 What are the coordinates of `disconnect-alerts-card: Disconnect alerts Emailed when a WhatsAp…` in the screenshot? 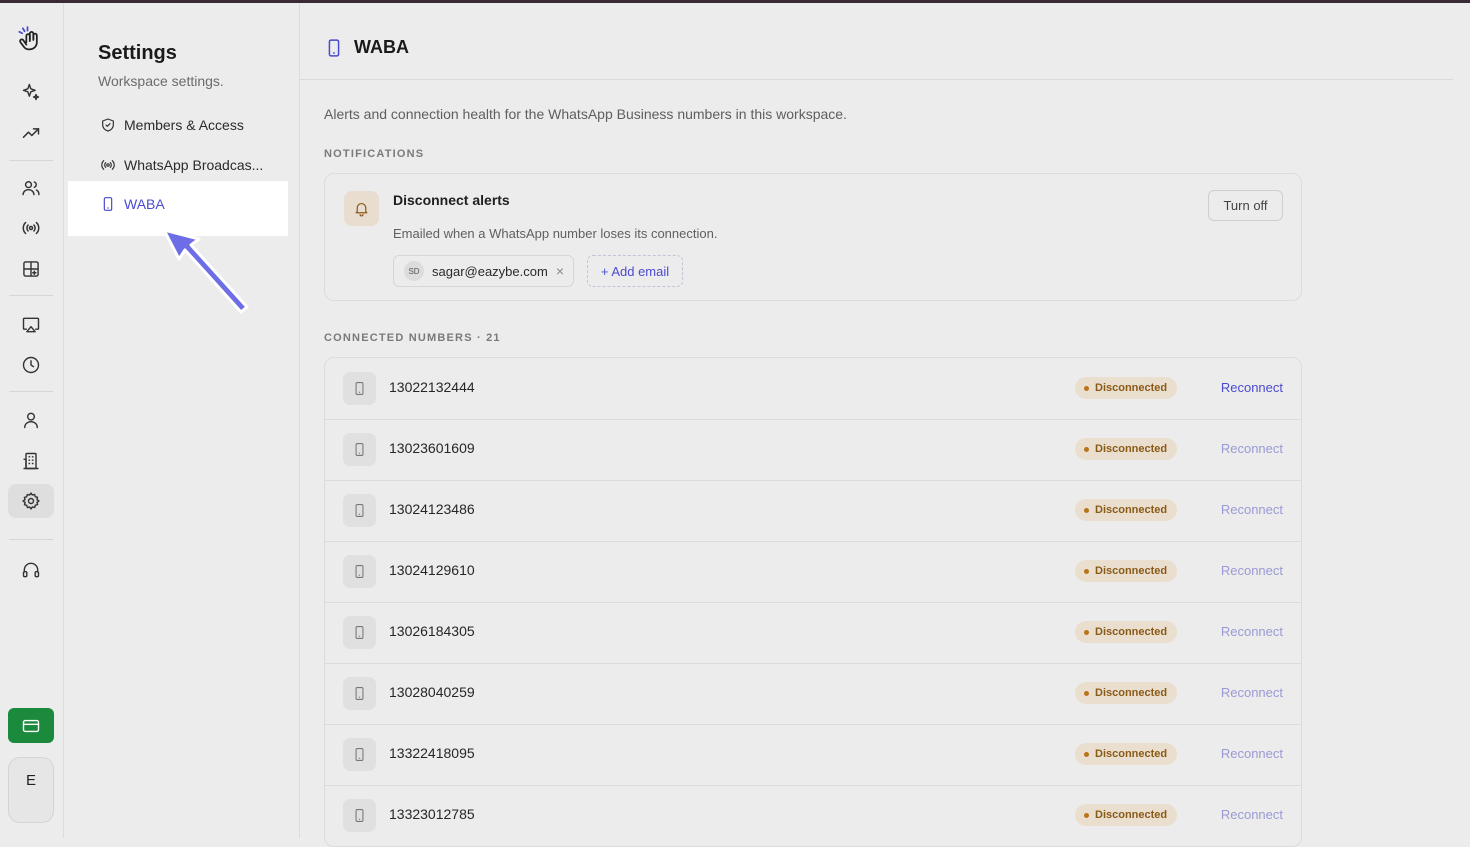 It's located at (813, 237).